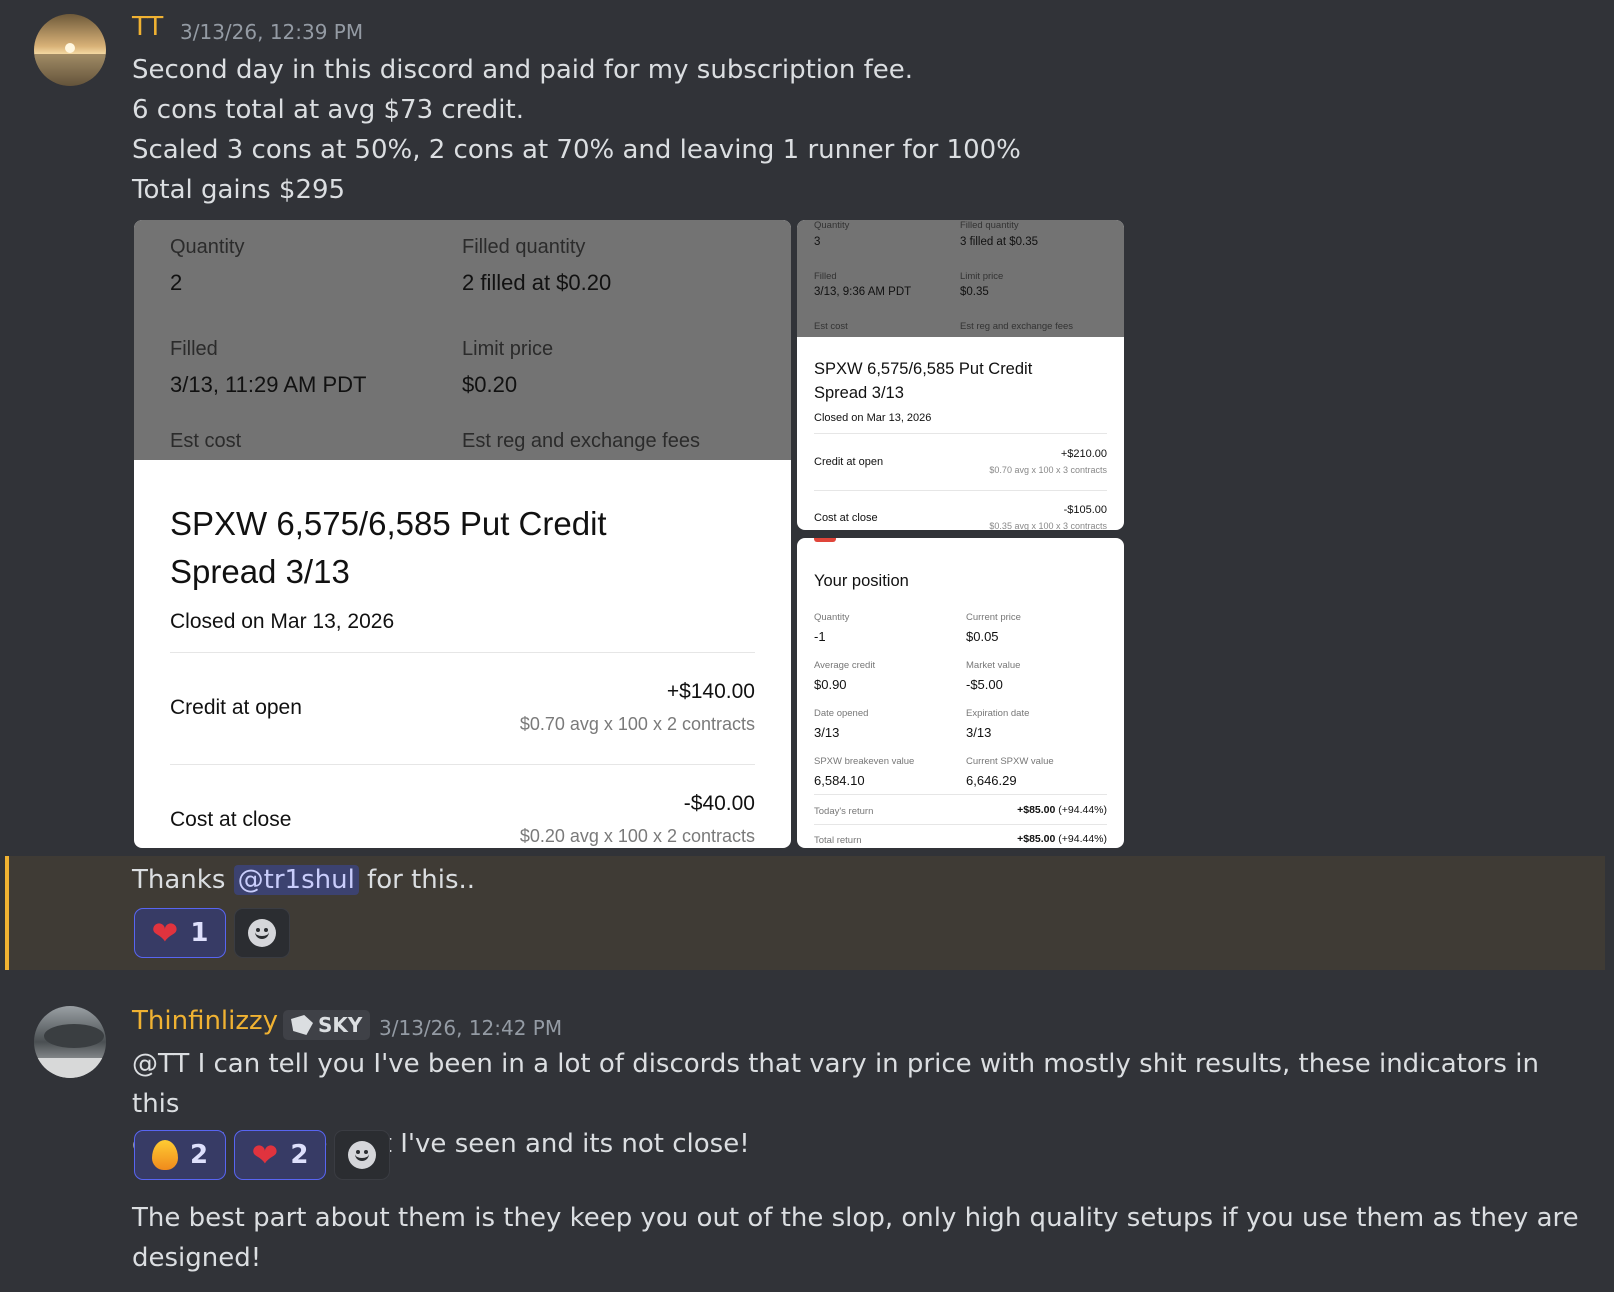  Describe the element at coordinates (982, 276) in the screenshot. I see `limit-price-label: Limit price` at that location.